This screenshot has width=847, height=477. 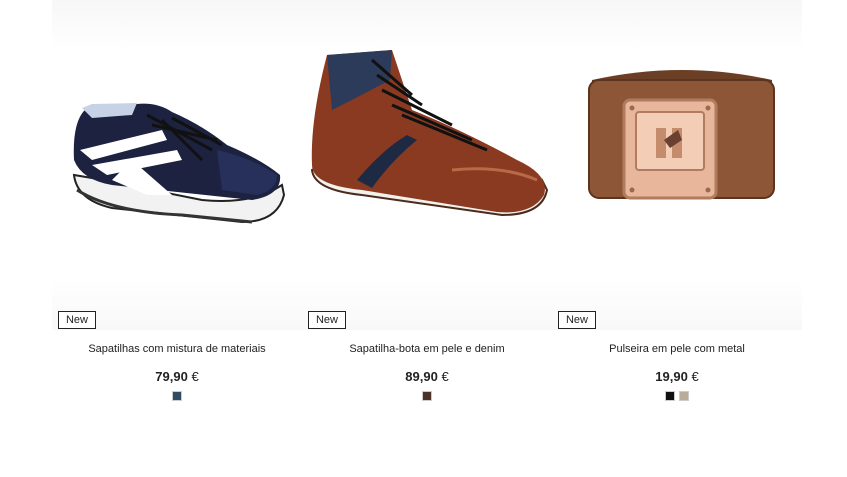 What do you see at coordinates (177, 349) in the screenshot?
I see `product-name: Sapatilhas com mistura de materiais` at bounding box center [177, 349].